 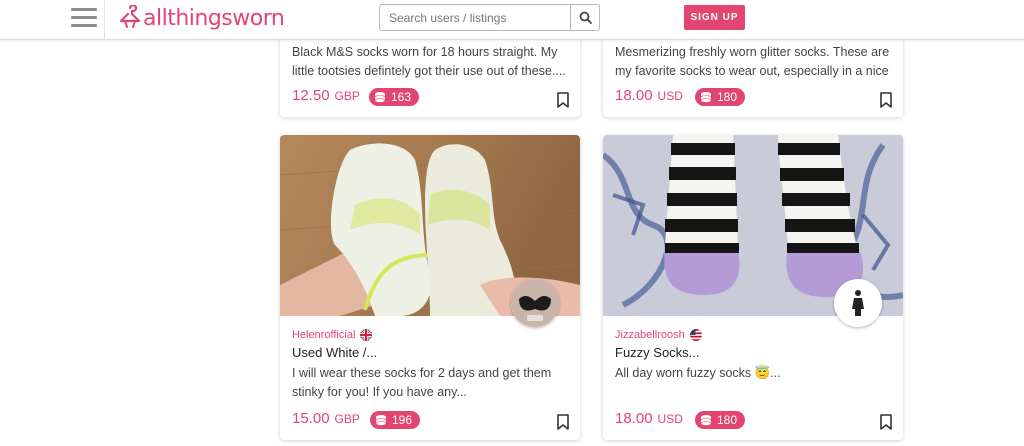 What do you see at coordinates (104, 20) in the screenshot?
I see `header-divider` at bounding box center [104, 20].